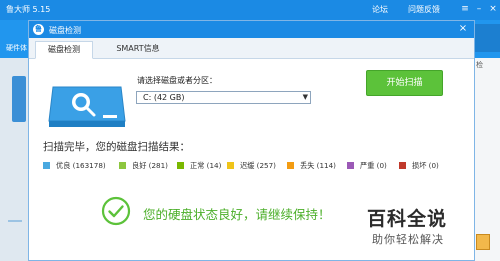  Describe the element at coordinates (367, 167) in the screenshot. I see `legend-item-severe: 严重 (0)` at that location.